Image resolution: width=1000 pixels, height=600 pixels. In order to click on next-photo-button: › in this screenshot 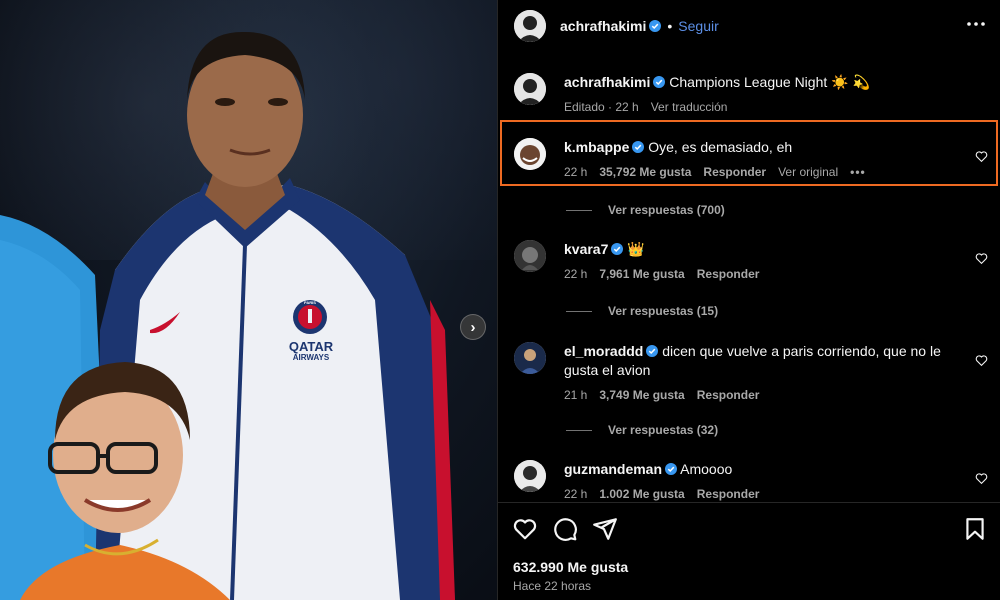, I will do `click(473, 327)`.